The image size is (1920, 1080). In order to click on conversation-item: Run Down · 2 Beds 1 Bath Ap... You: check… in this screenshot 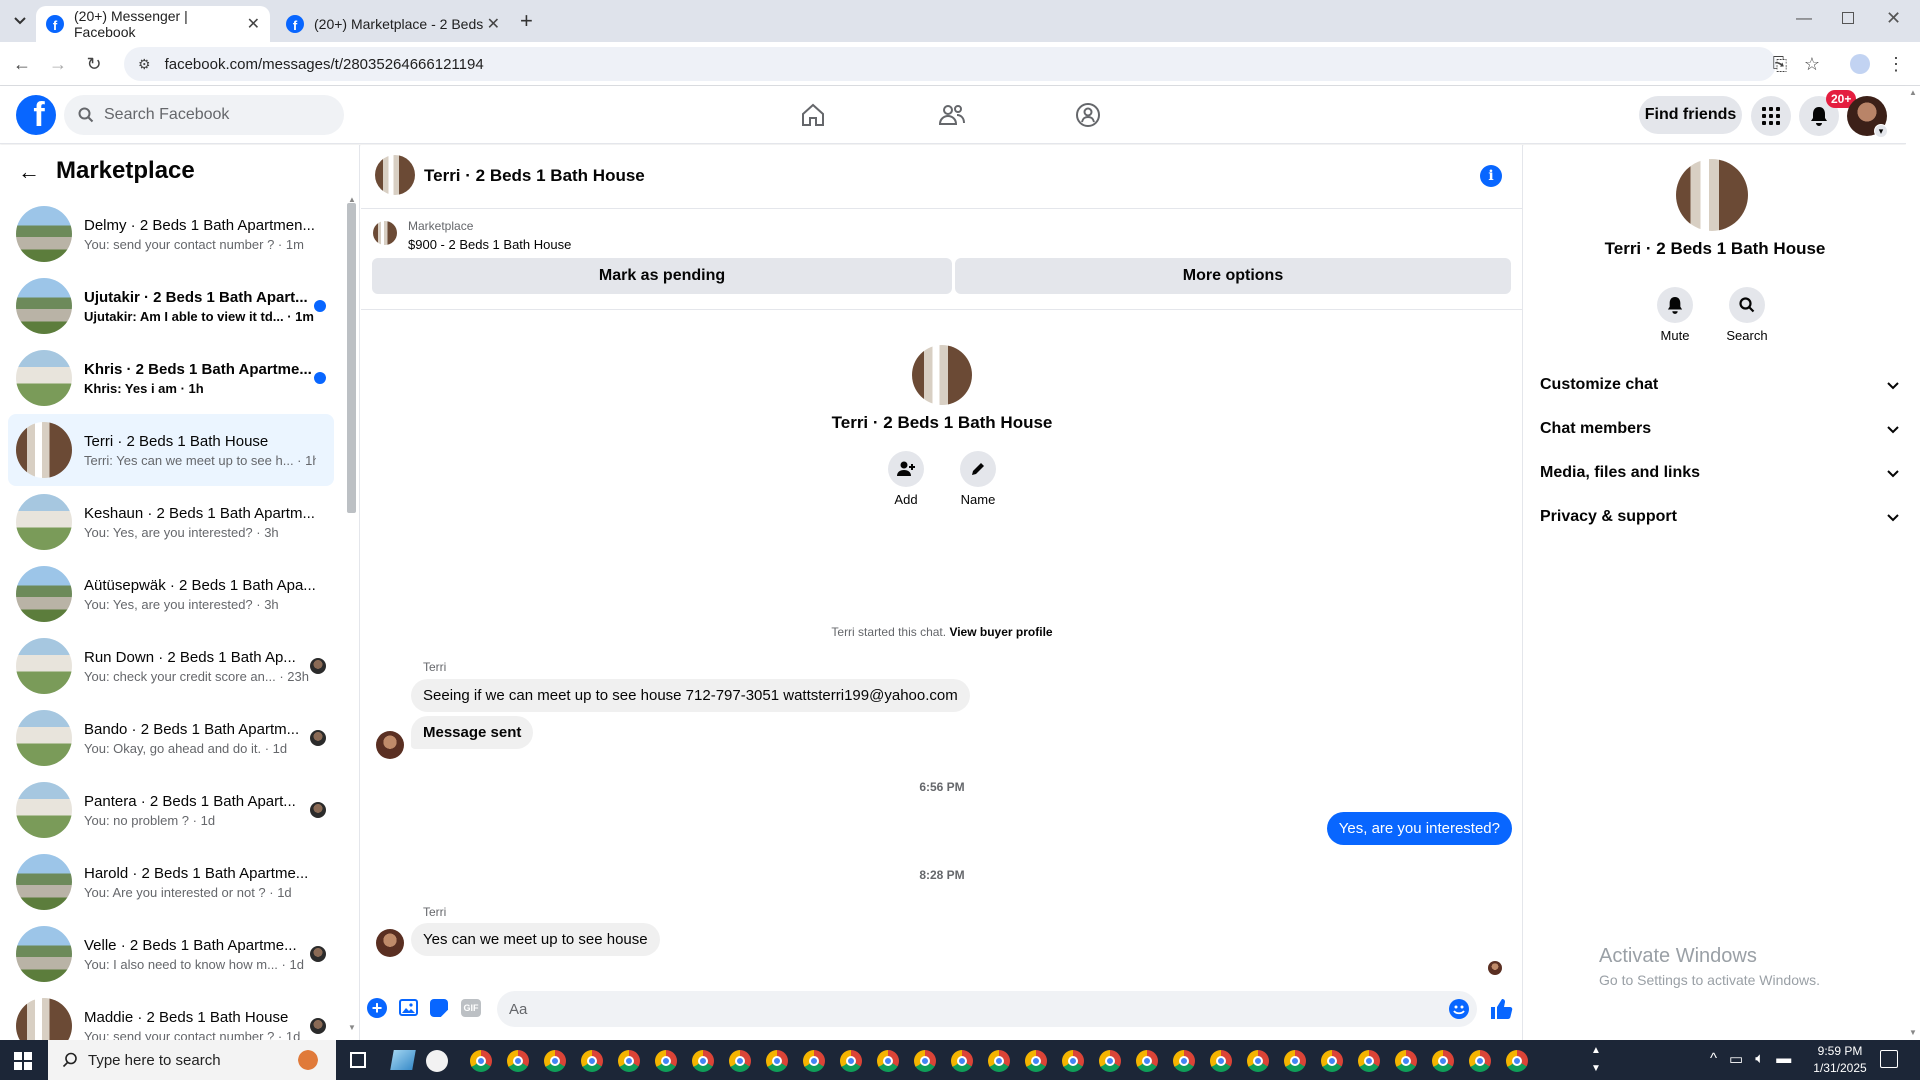, I will do `click(171, 666)`.